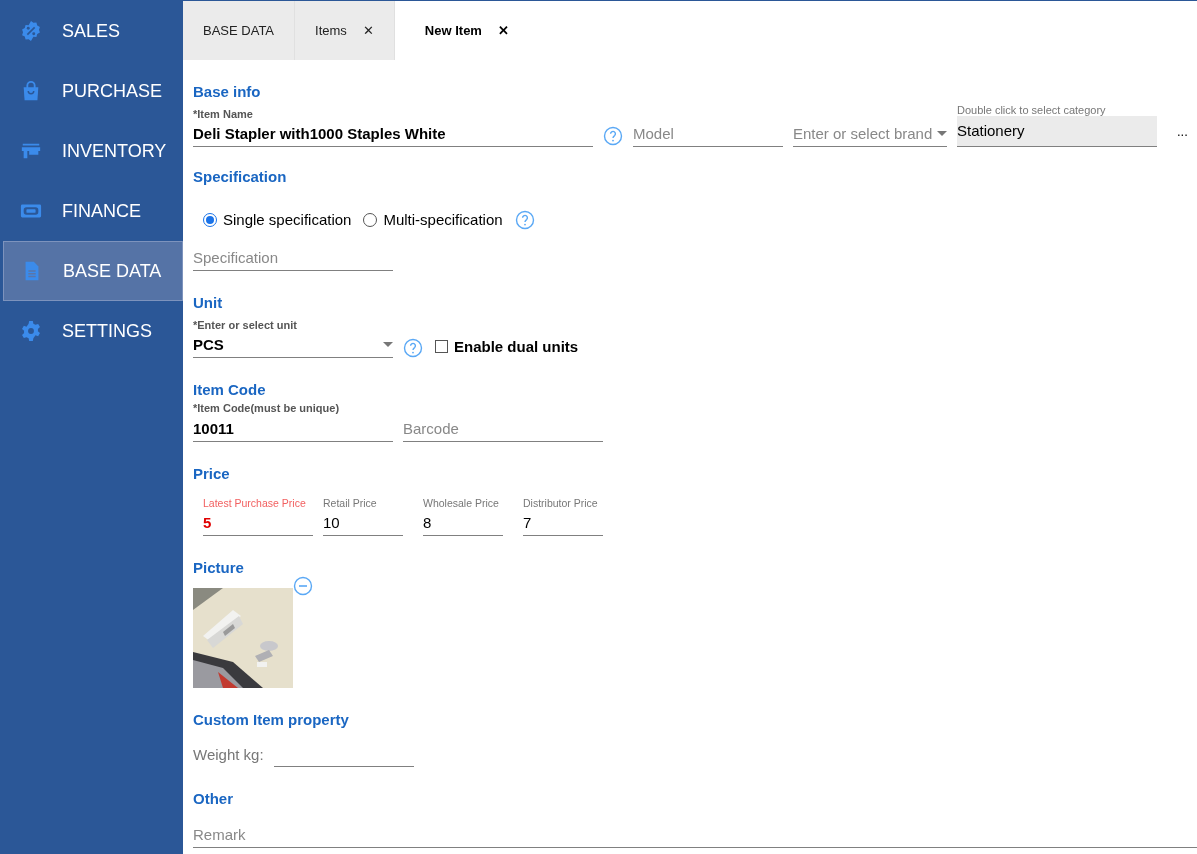  What do you see at coordinates (293, 337) in the screenshot?
I see `unit-dropdown: *Enter or select unit PCS` at bounding box center [293, 337].